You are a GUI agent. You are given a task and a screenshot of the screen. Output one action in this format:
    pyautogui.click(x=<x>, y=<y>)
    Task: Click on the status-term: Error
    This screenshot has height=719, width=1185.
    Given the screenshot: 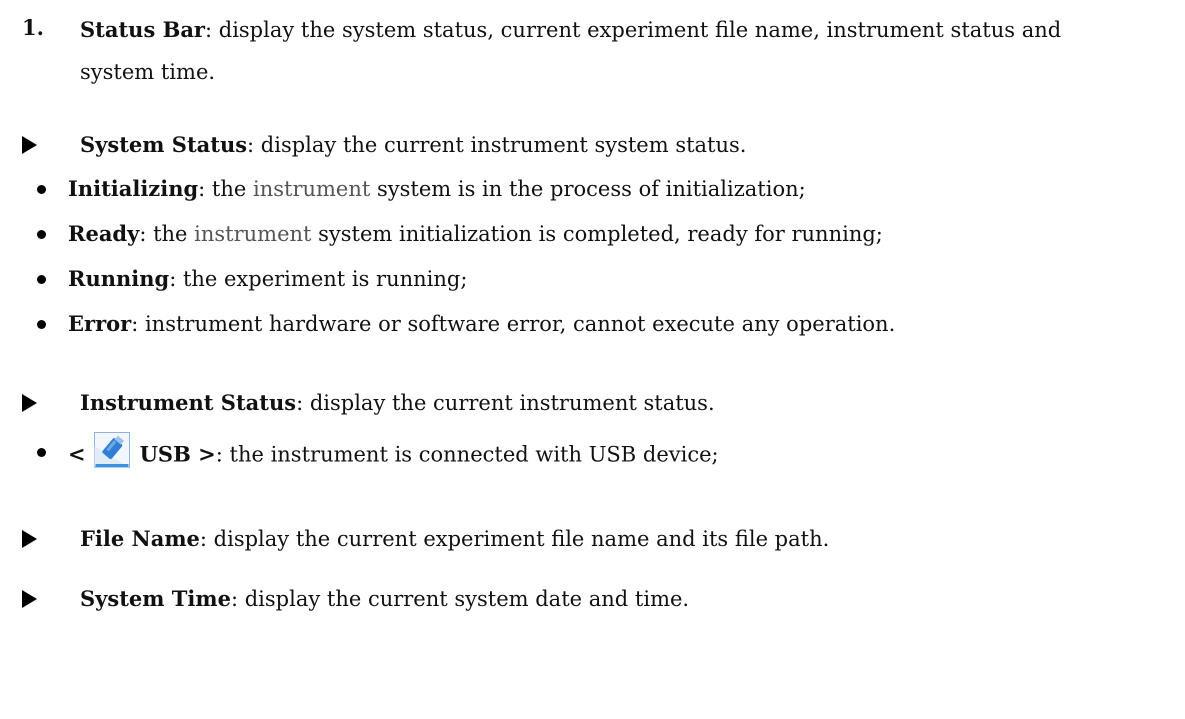 What is the action you would take?
    pyautogui.click(x=100, y=323)
    